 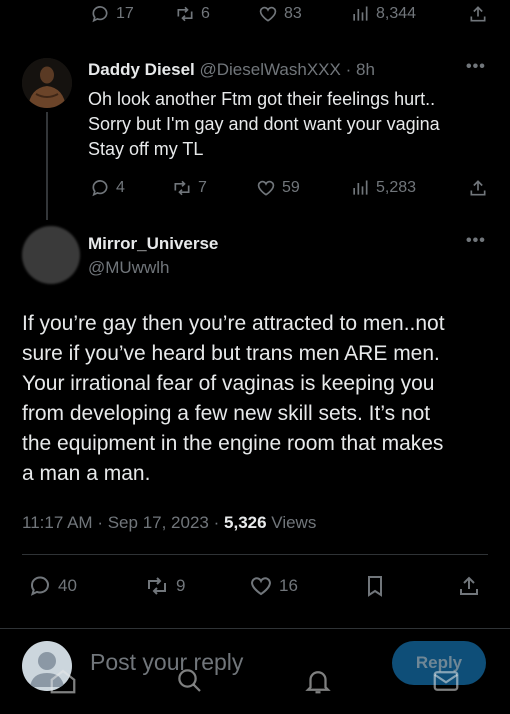 What do you see at coordinates (52, 586) in the screenshot?
I see `reply-action: 40` at bounding box center [52, 586].